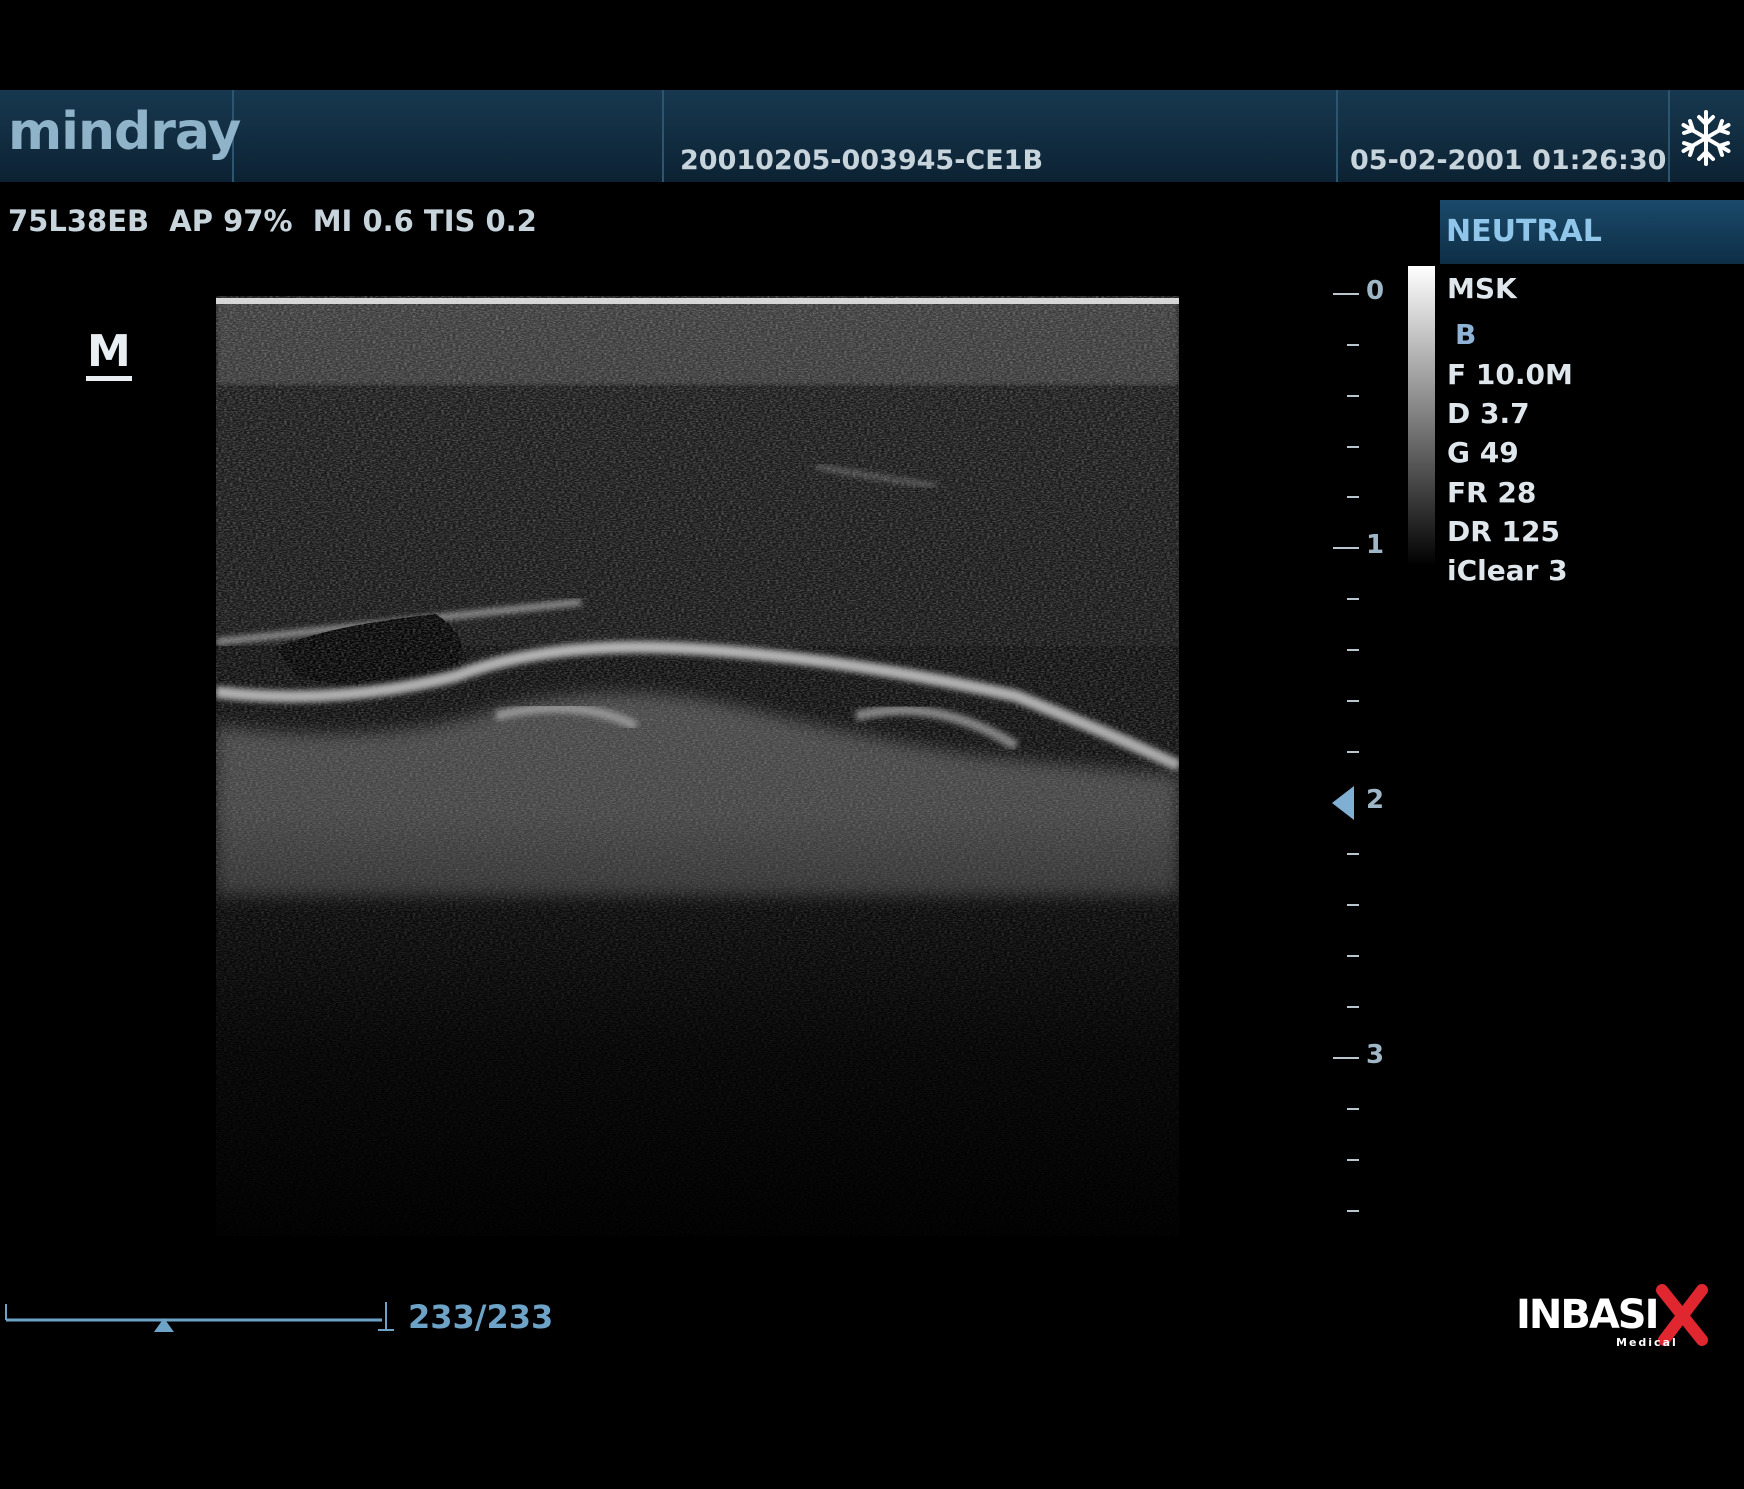 The height and width of the screenshot is (1489, 1744). What do you see at coordinates (1375, 1055) in the screenshot?
I see `depth-label-3: 3` at bounding box center [1375, 1055].